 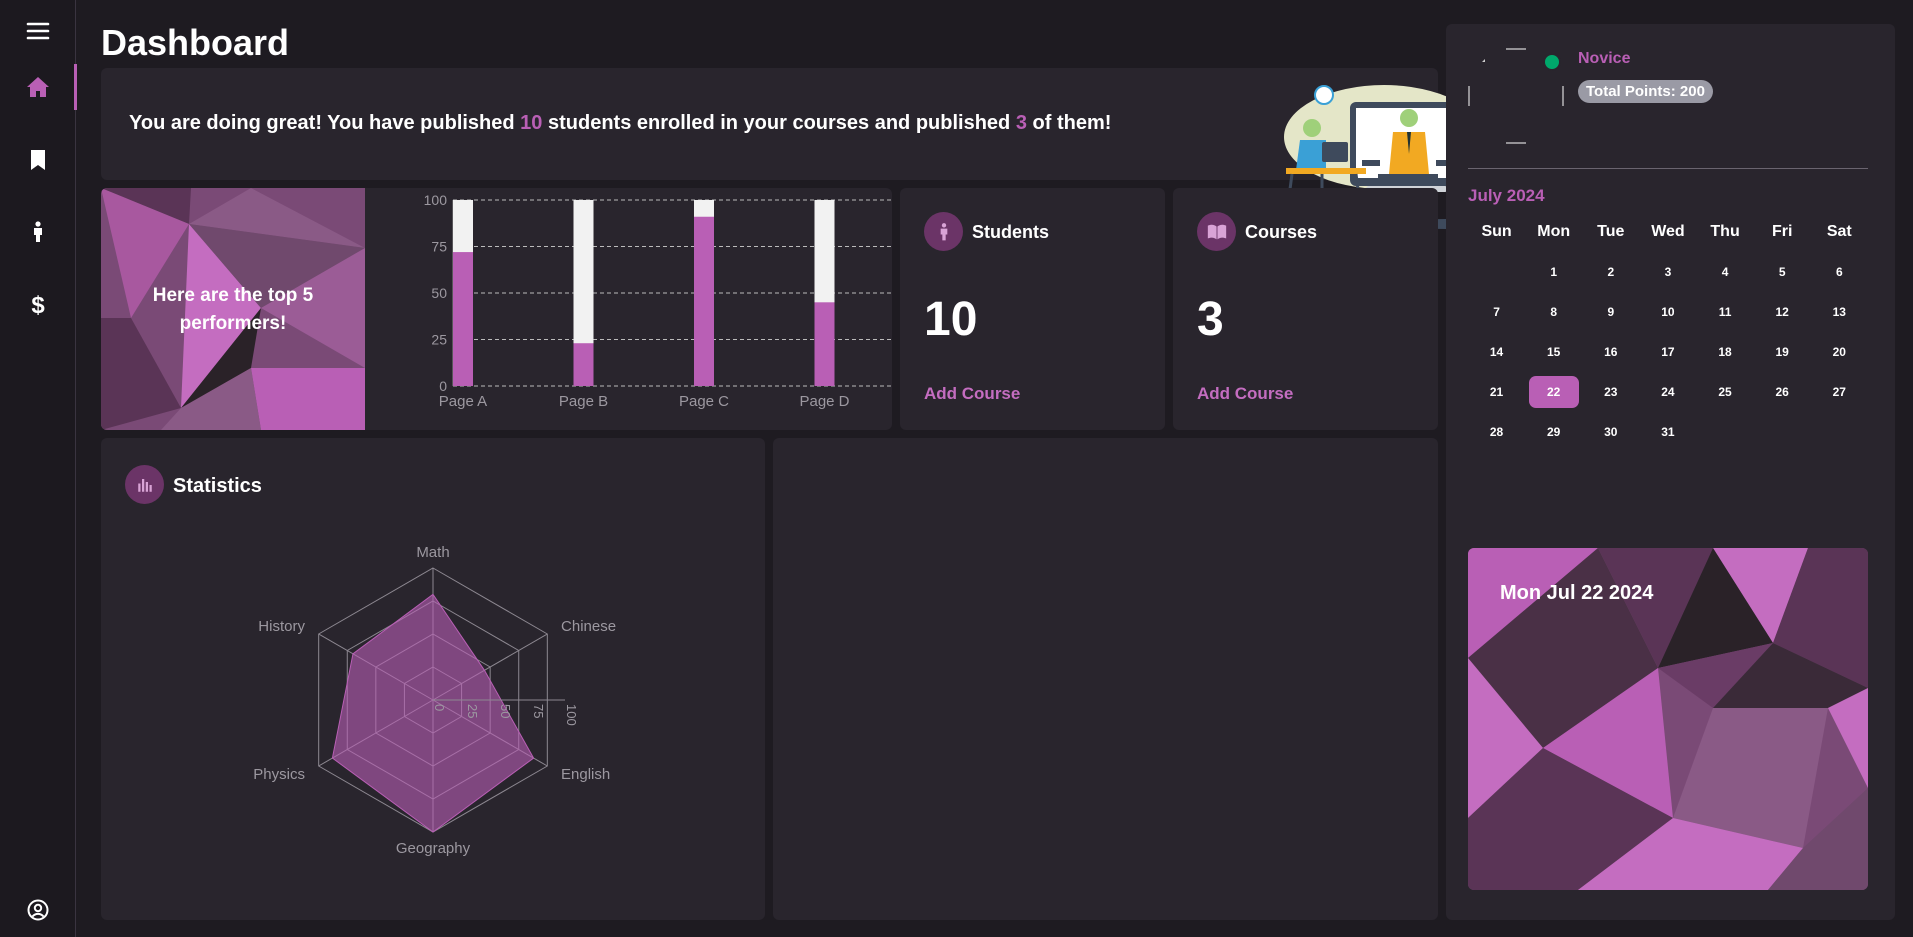 I want to click on calendar-day: 19, so click(x=1782, y=352).